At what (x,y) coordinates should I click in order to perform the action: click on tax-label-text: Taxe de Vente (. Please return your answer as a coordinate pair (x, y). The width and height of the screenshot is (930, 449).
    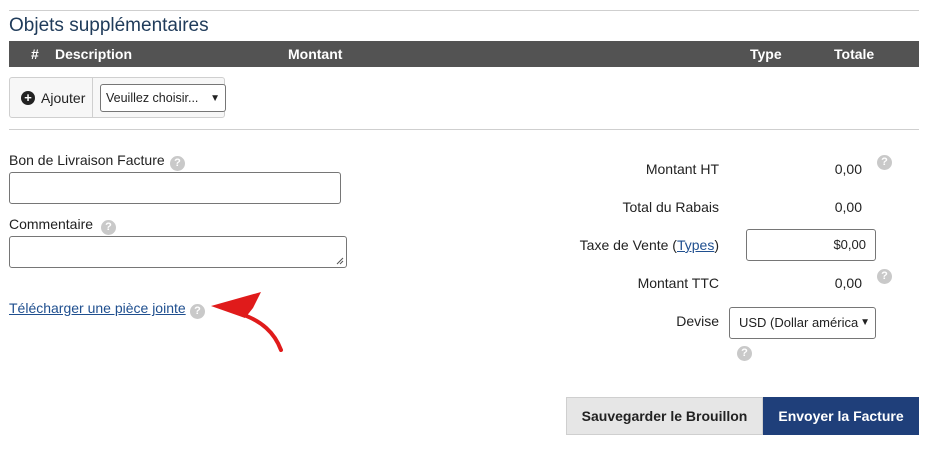
    Looking at the image, I should click on (628, 245).